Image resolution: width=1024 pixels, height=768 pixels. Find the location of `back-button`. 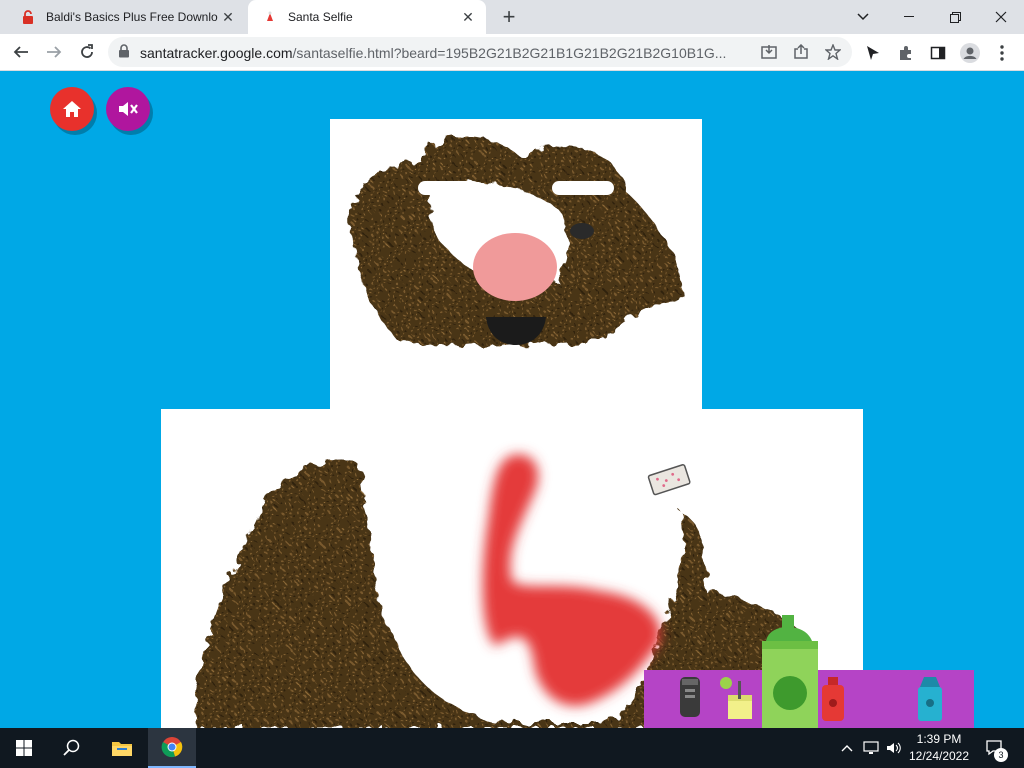

back-button is located at coordinates (21, 52).